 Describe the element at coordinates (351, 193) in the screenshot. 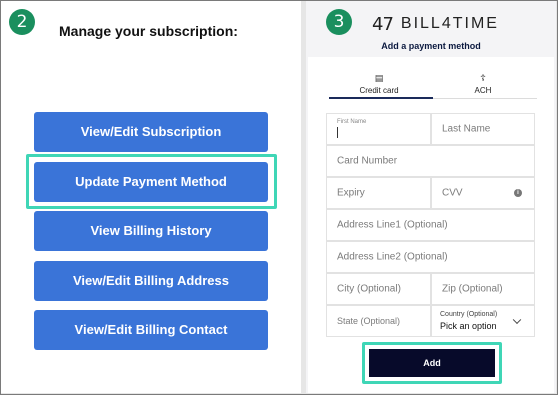

I see `expiry-placeholder: Expiry` at that location.